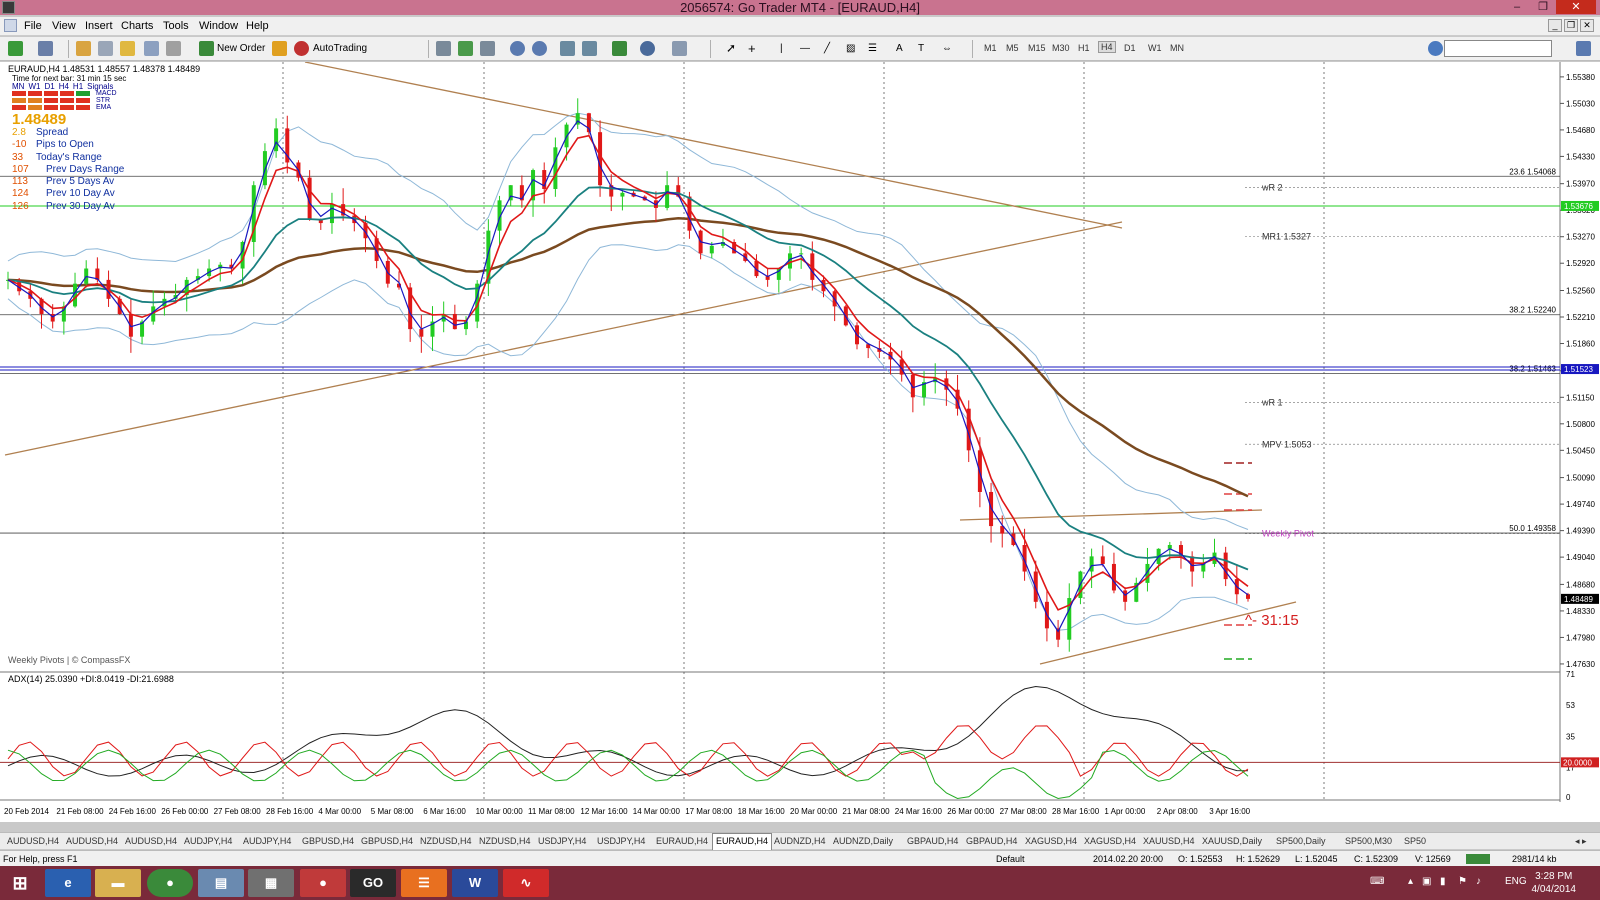  I want to click on taskbar-app-notepad: ▤, so click(221, 883).